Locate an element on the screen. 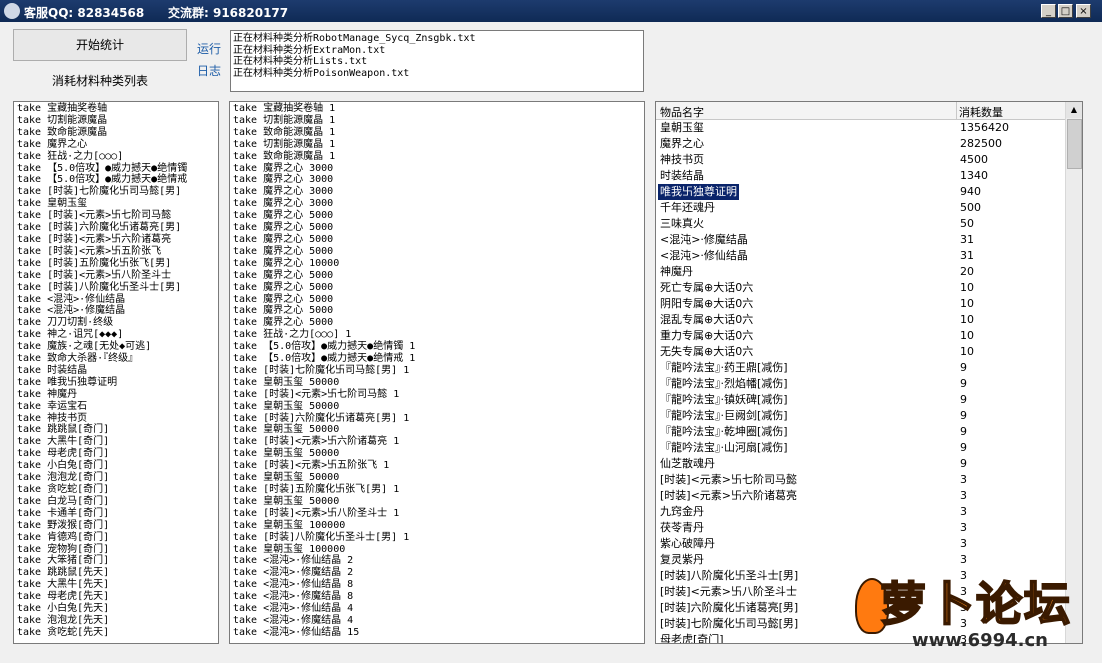  list-item: take [时装]五阶魔化卐张飞[男] 1 is located at coordinates (437, 490).